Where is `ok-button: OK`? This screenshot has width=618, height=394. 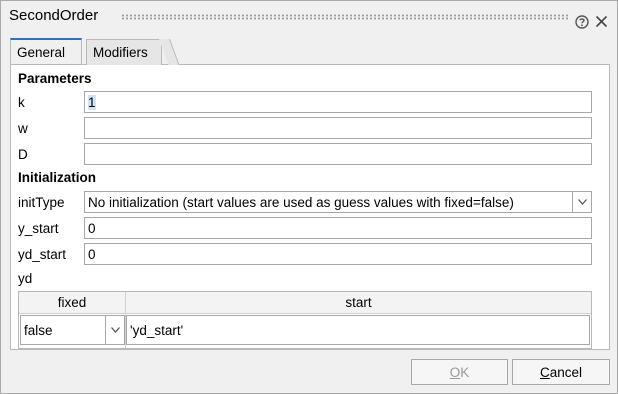 ok-button: OK is located at coordinates (459, 372).